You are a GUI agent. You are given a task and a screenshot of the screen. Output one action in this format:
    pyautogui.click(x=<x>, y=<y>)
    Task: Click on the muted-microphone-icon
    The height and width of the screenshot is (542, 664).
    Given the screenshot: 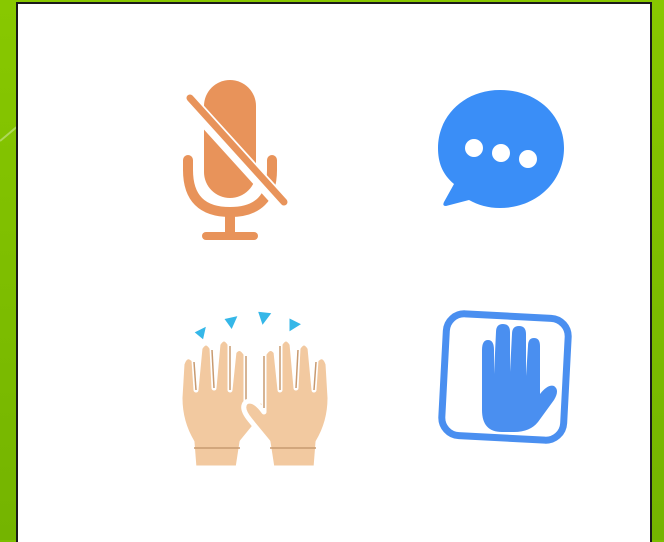 What is the action you would take?
    pyautogui.click(x=228, y=163)
    